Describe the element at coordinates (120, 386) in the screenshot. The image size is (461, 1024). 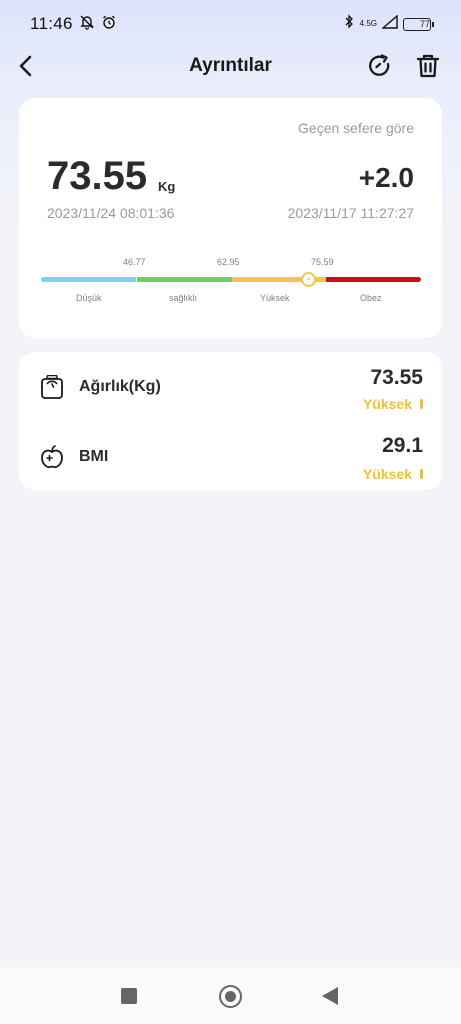
I see `metric-label-weight: Ağırlık(Kg)` at that location.